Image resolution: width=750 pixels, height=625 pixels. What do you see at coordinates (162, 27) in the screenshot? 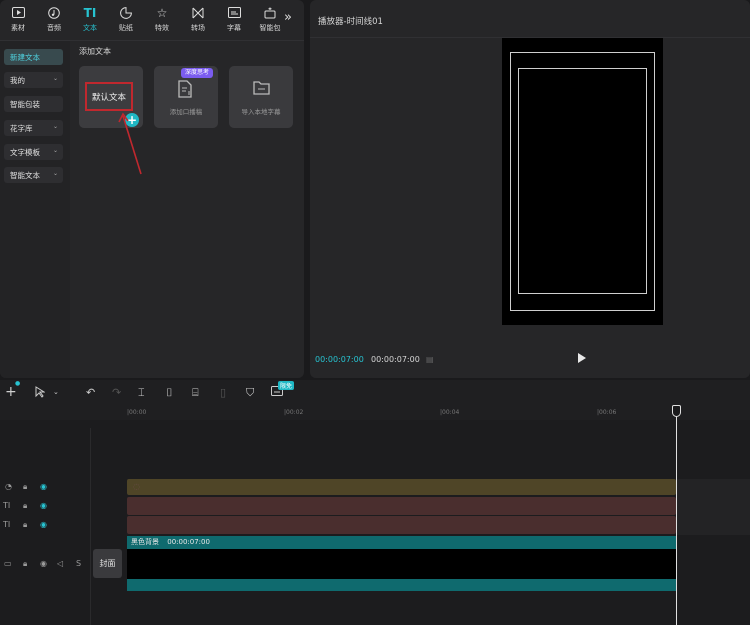
I see `tab-label: 特效` at bounding box center [162, 27].